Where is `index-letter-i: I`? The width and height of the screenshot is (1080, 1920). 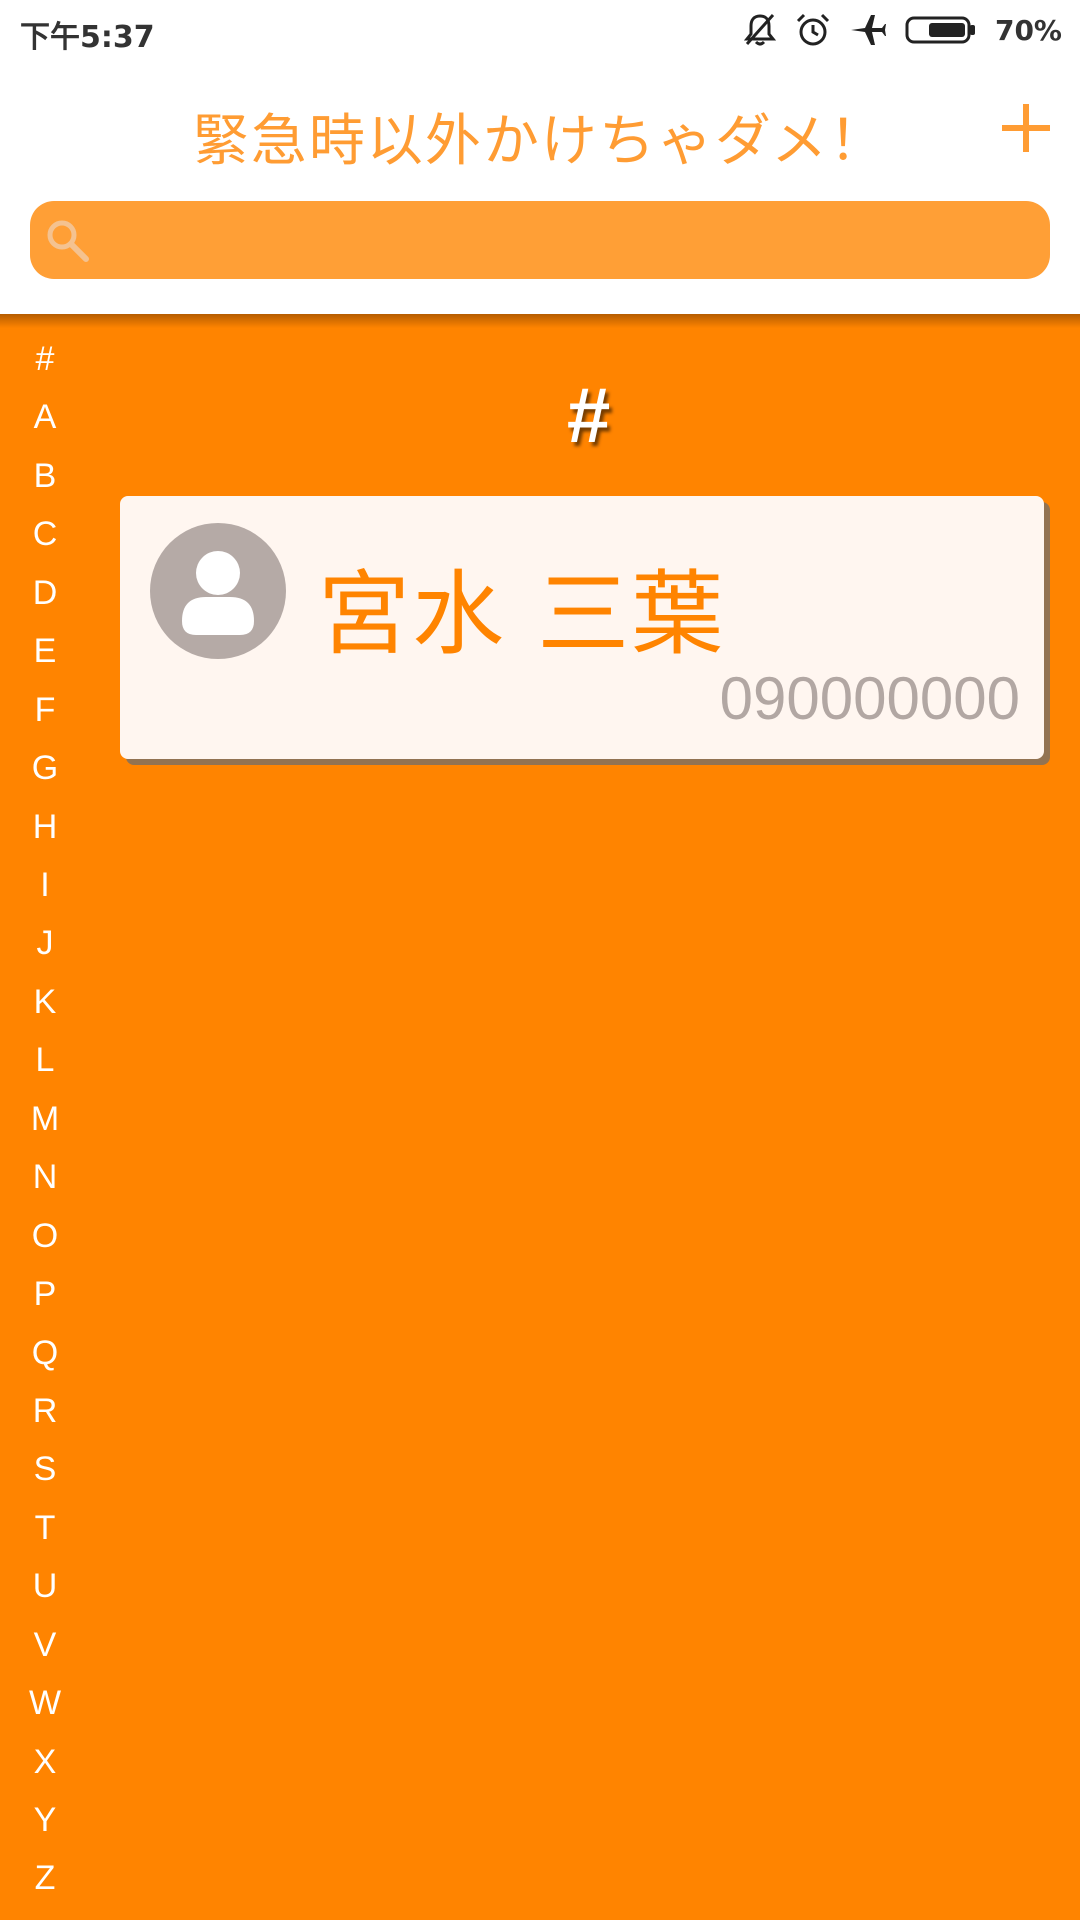 index-letter-i: I is located at coordinates (45, 885).